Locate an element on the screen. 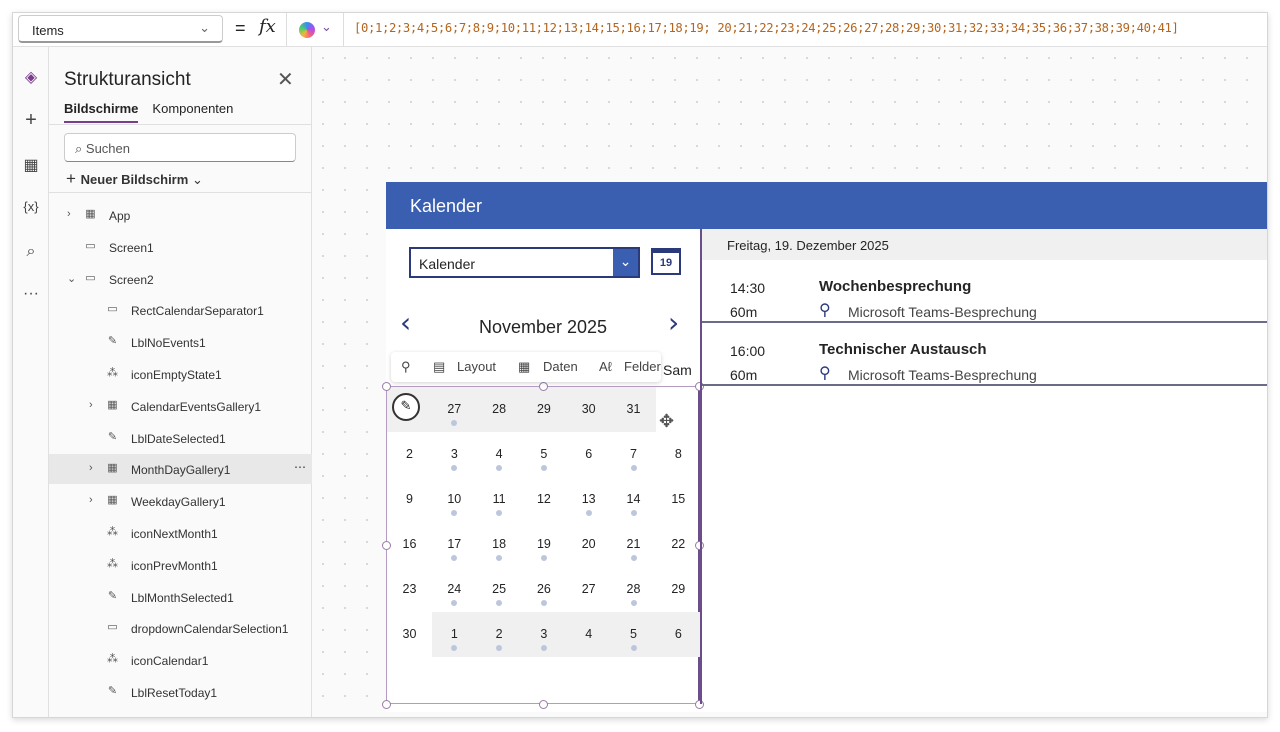 Image resolution: width=1280 pixels, height=732 pixels. day-cell: 20 is located at coordinates (588, 544).